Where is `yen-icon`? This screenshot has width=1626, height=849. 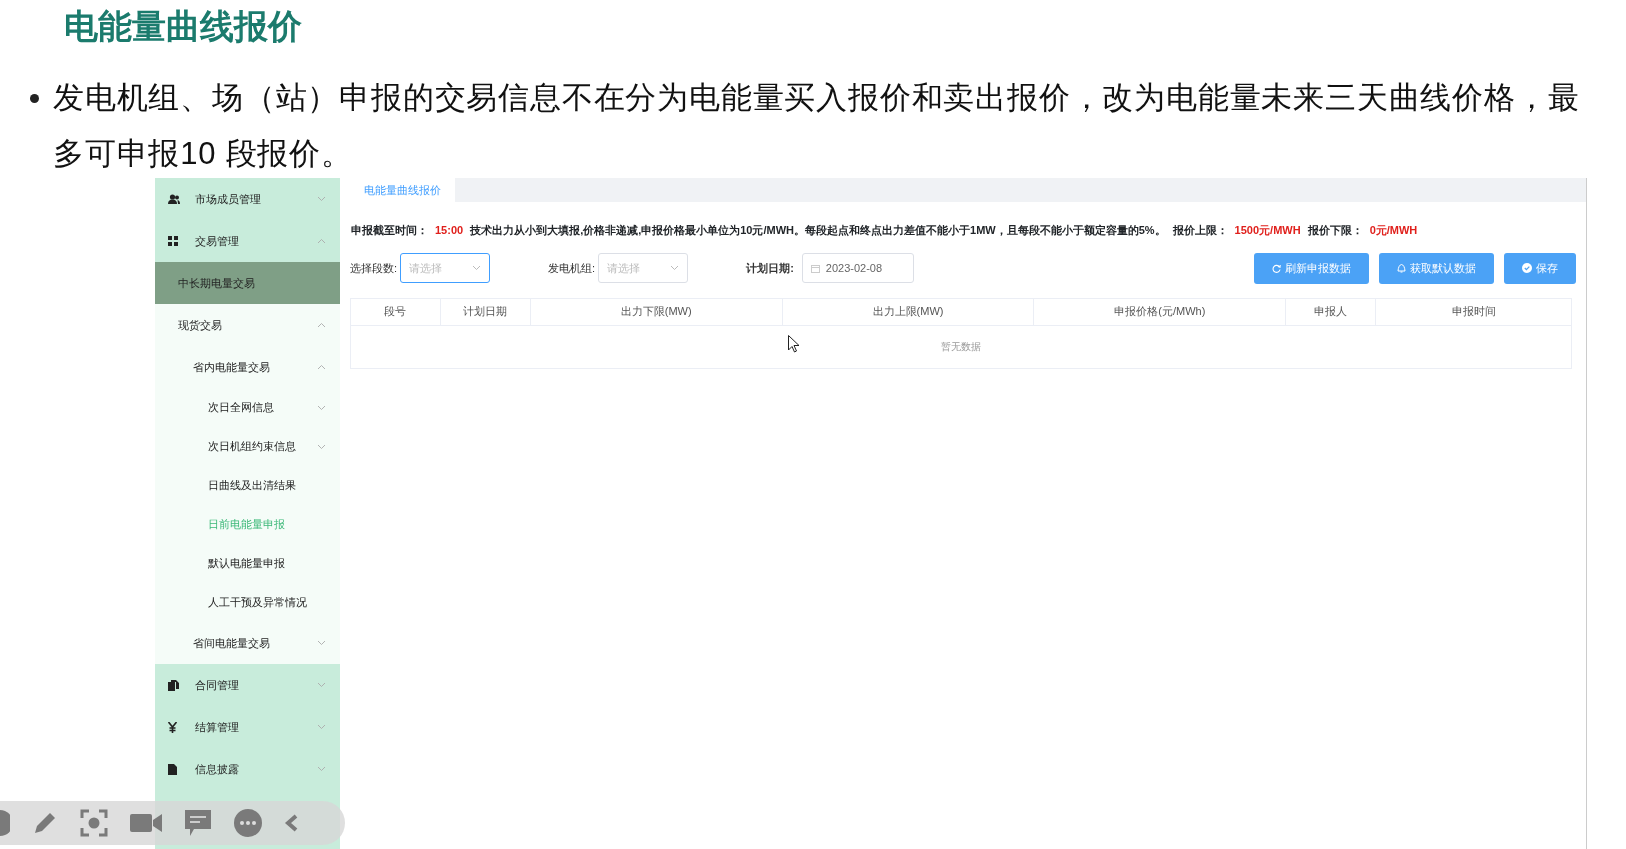 yen-icon is located at coordinates (172, 727).